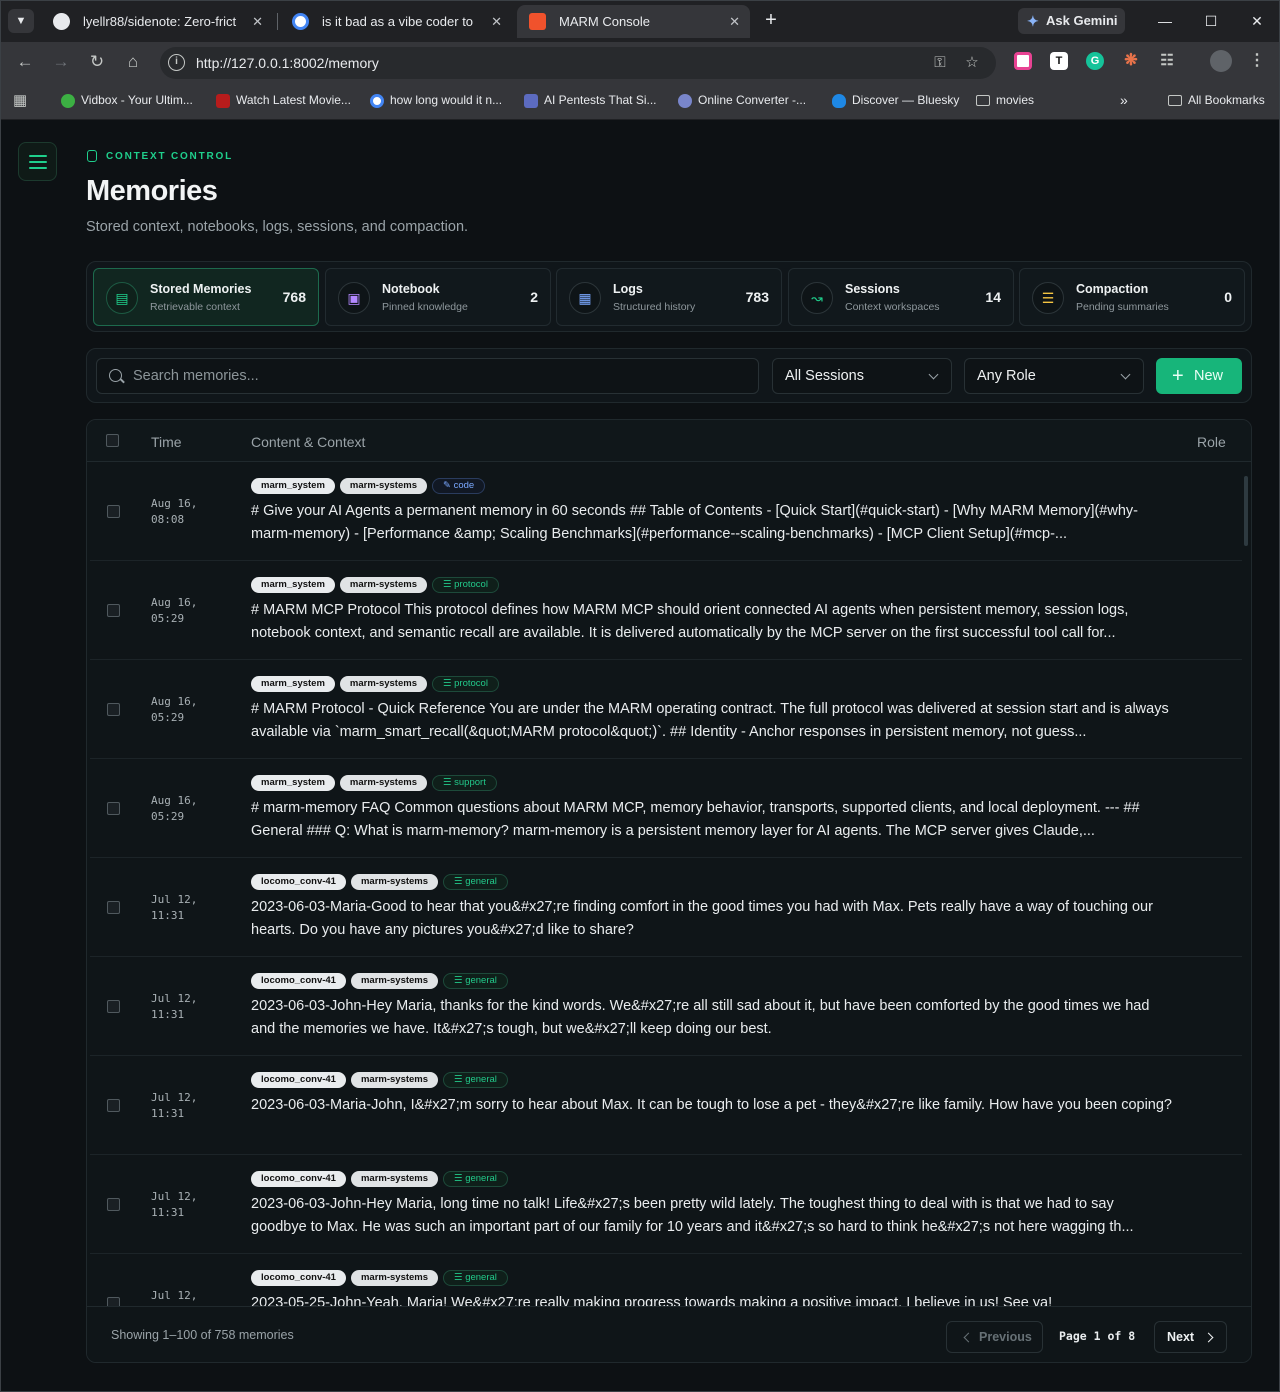  Describe the element at coordinates (396, 21) in the screenshot. I see `tab-google-search: is it bad as a vibe coder to stick ✕` at that location.